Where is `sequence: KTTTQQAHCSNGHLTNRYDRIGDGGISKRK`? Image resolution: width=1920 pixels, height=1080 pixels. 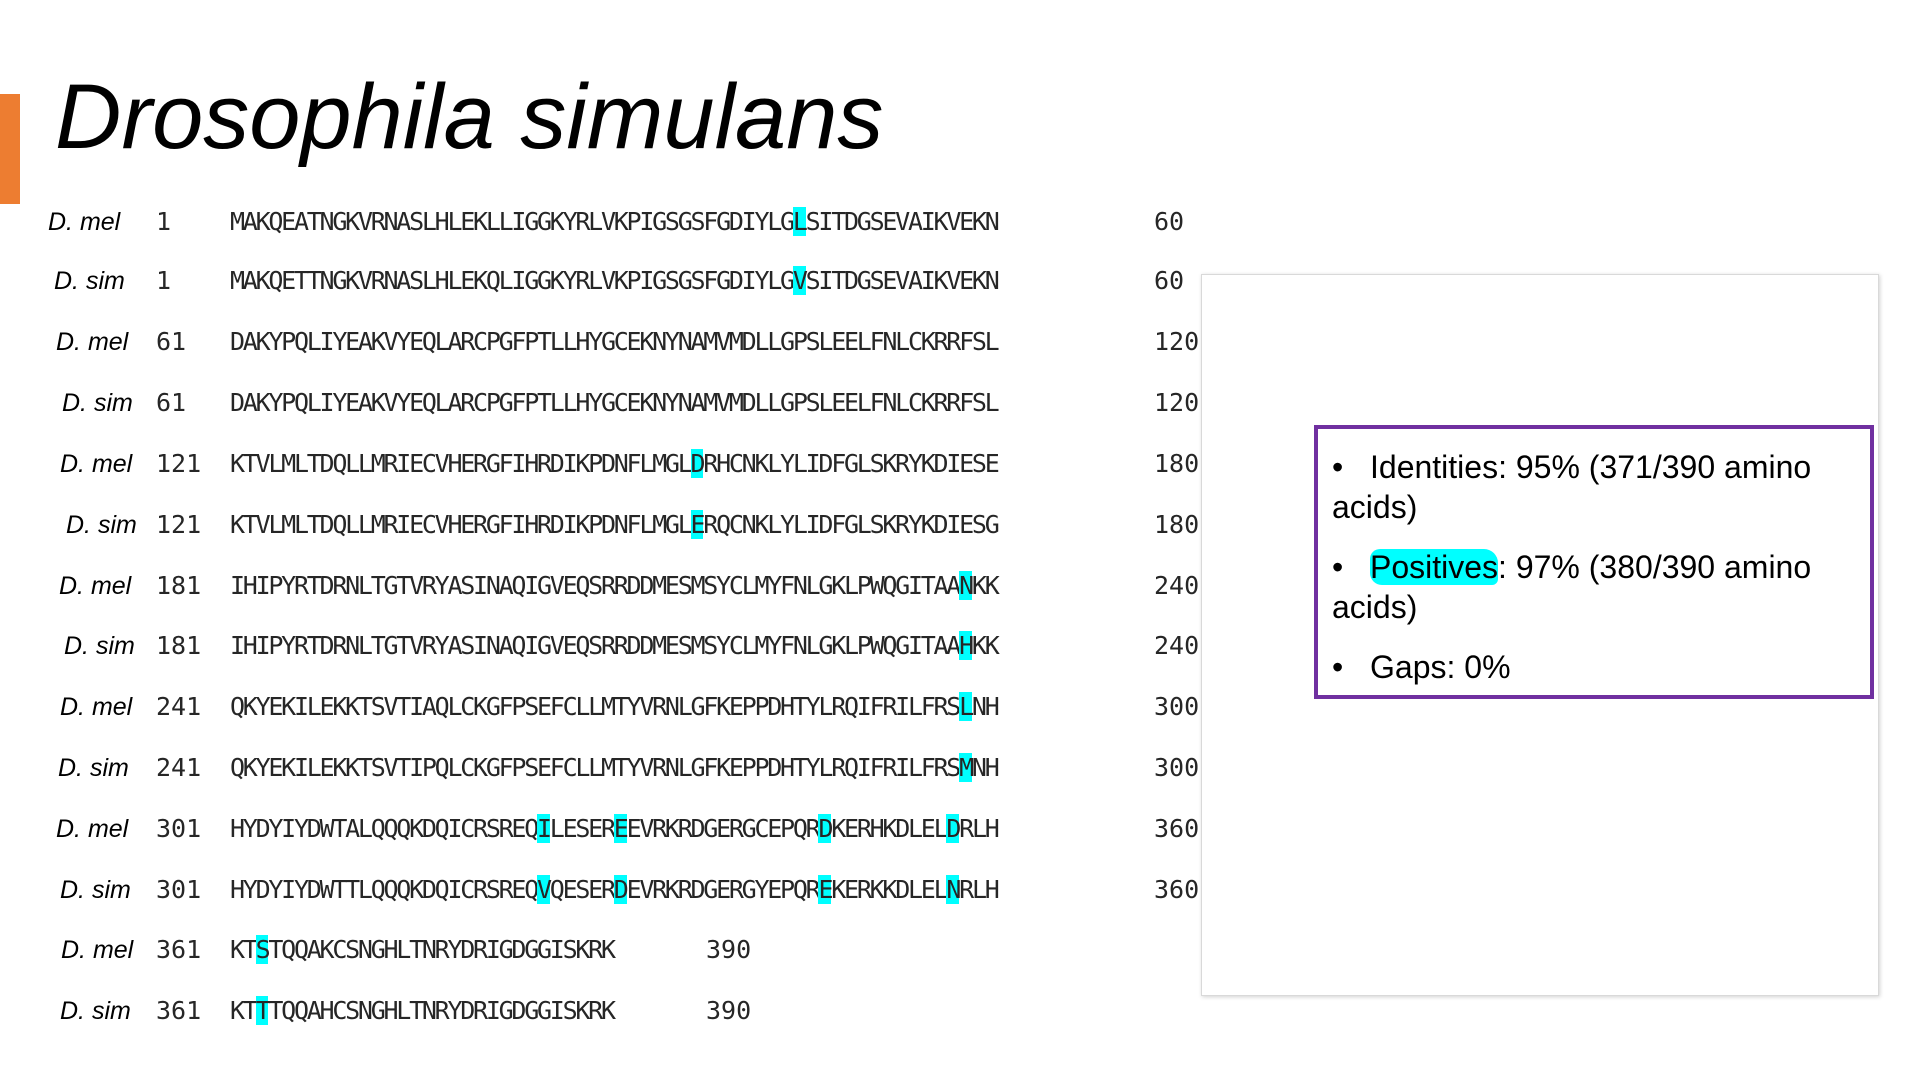
sequence: KTTTQQAHCSNGHLTNRYDRIGDGGISKRK is located at coordinates (423, 1011).